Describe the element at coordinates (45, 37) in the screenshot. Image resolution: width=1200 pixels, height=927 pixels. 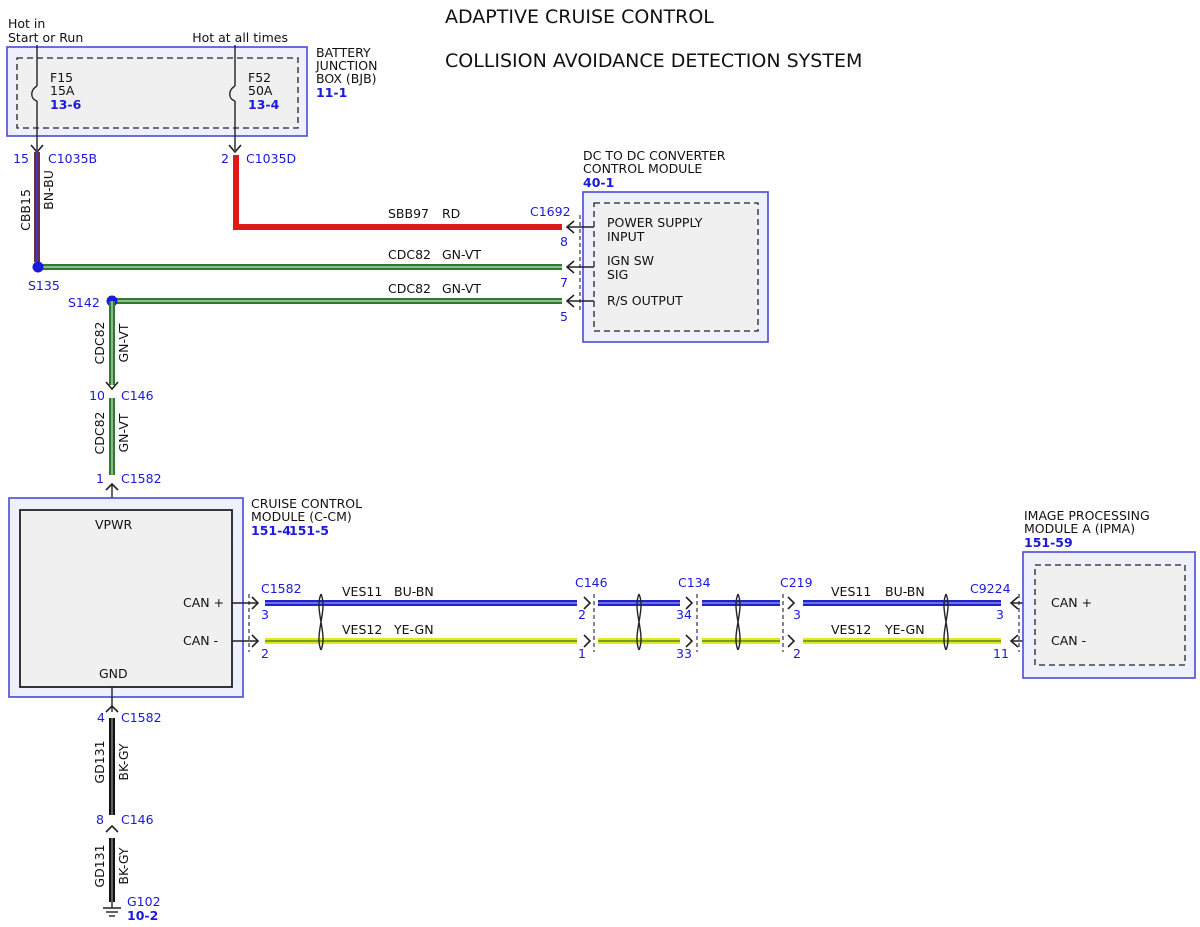
I see `hot-start-run-line2: Start or Run` at that location.